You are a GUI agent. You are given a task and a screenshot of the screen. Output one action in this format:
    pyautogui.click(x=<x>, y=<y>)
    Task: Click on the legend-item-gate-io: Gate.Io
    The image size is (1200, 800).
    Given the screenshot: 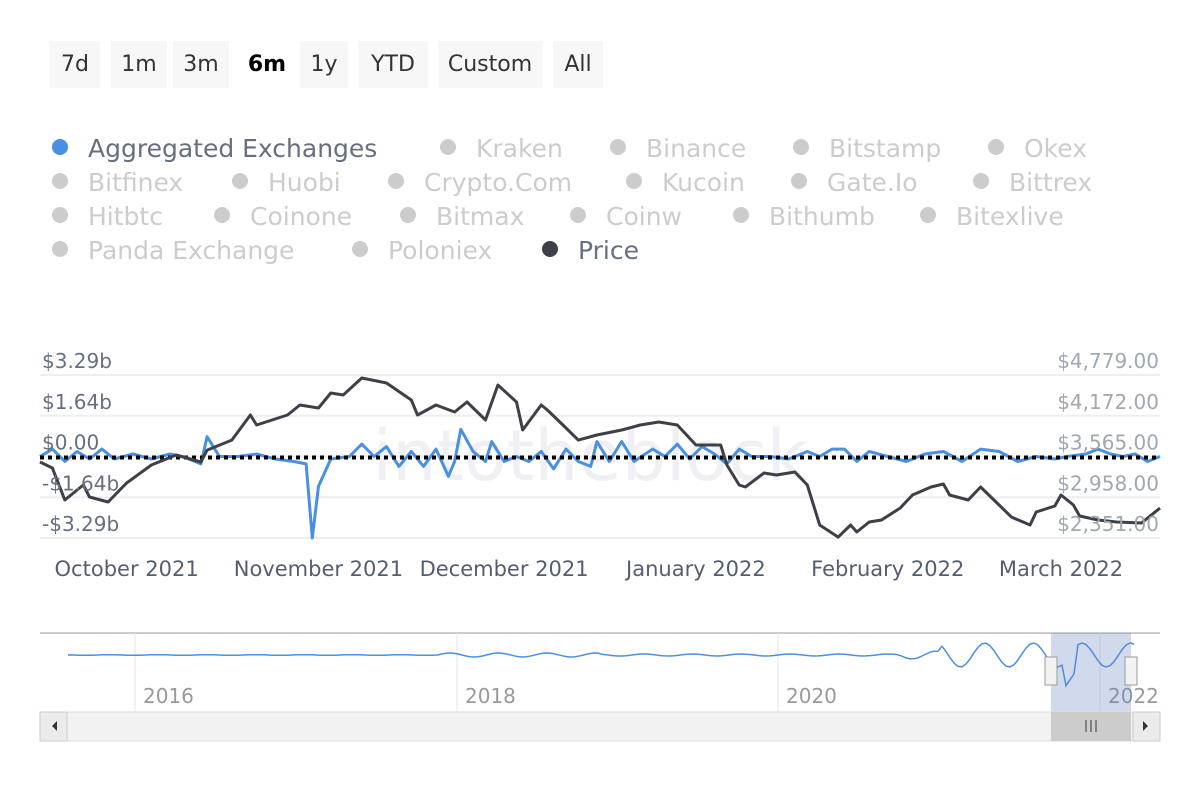 What is the action you would take?
    pyautogui.click(x=854, y=182)
    